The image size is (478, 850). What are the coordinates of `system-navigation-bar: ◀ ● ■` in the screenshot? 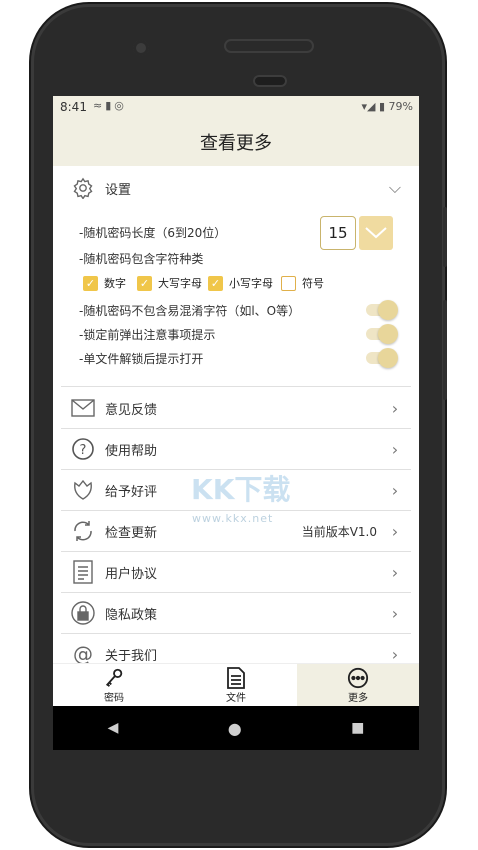 It's located at (236, 728).